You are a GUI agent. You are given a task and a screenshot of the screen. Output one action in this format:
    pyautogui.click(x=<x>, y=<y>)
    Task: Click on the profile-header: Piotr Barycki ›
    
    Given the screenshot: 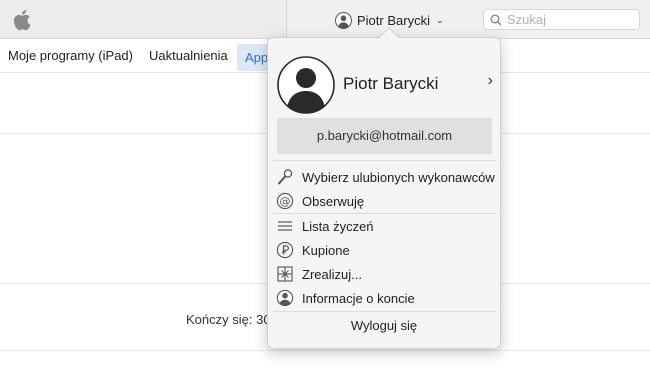 What is the action you would take?
    pyautogui.click(x=385, y=85)
    